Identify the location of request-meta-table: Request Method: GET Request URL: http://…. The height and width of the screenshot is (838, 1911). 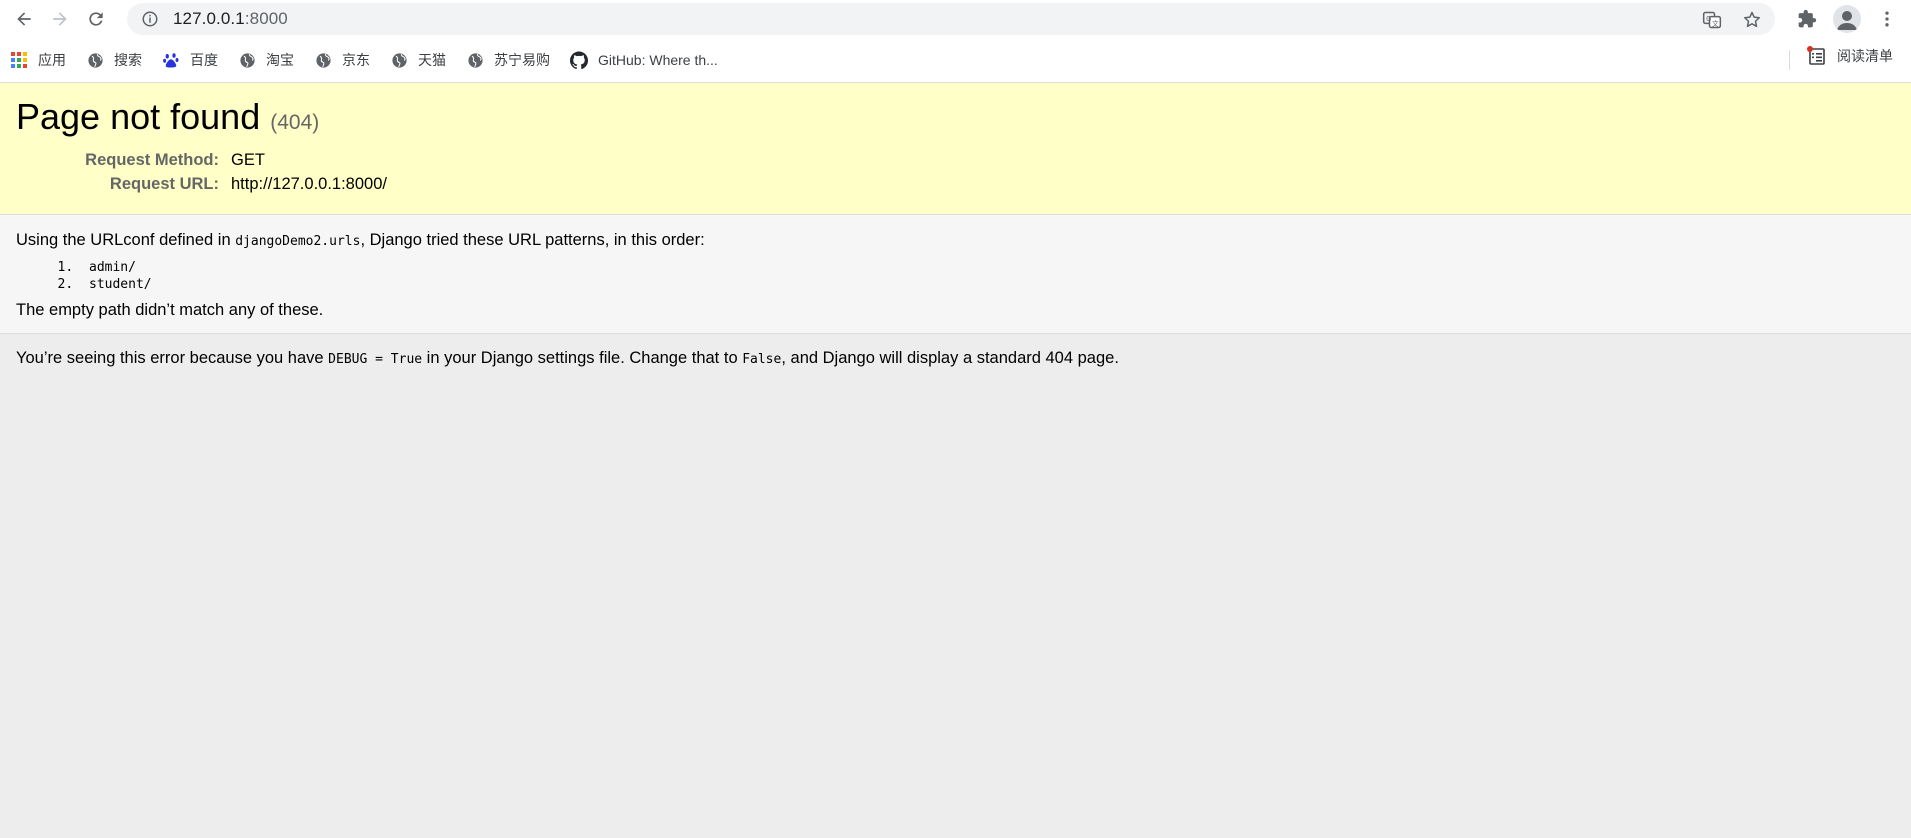
(955, 172).